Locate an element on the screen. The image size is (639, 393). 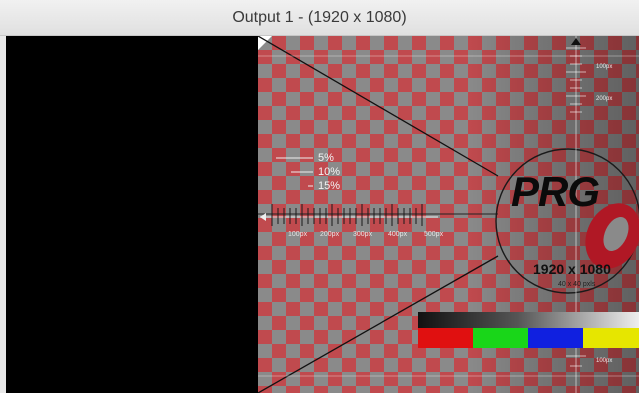
side-label-top: 100px is located at coordinates (604, 67).